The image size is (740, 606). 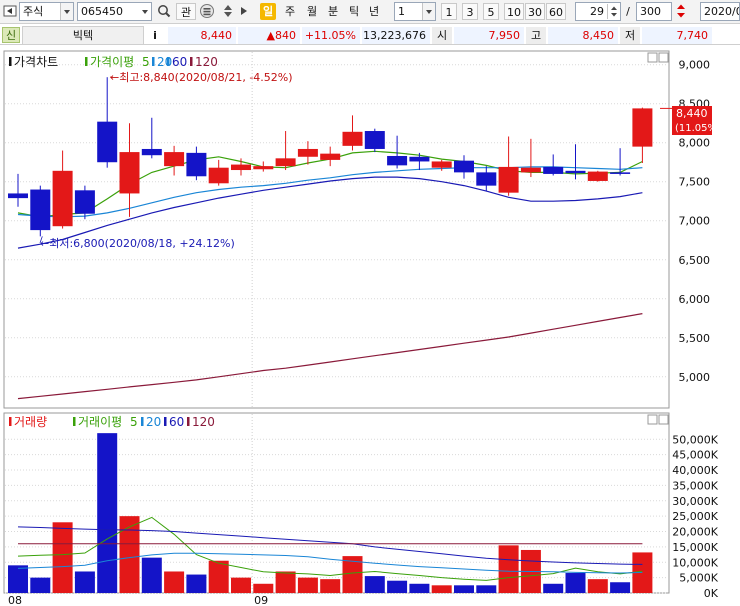 What do you see at coordinates (695, 260) in the screenshot?
I see `price-tick-label: 6,500` at bounding box center [695, 260].